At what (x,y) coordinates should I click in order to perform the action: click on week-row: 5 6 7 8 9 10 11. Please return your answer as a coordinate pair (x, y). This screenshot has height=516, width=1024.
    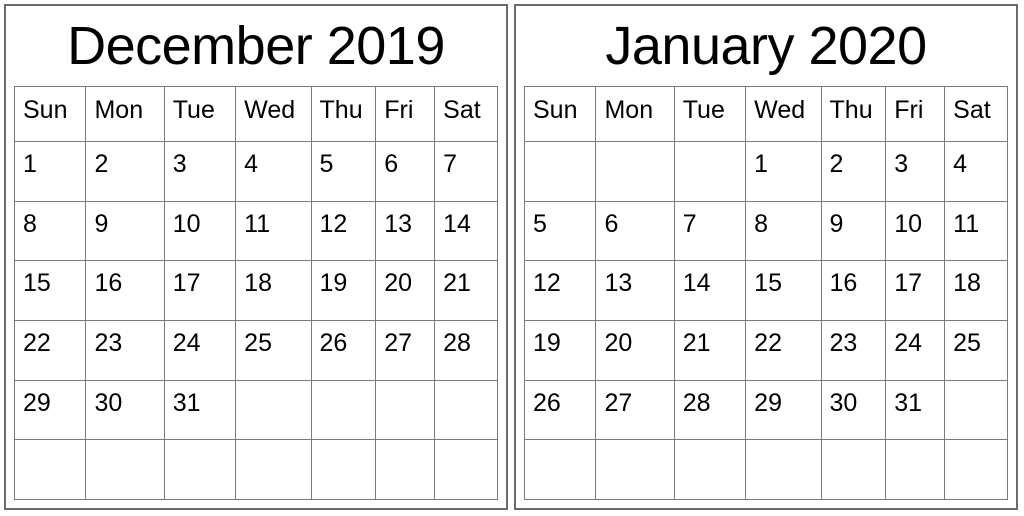
    Looking at the image, I should click on (765, 231).